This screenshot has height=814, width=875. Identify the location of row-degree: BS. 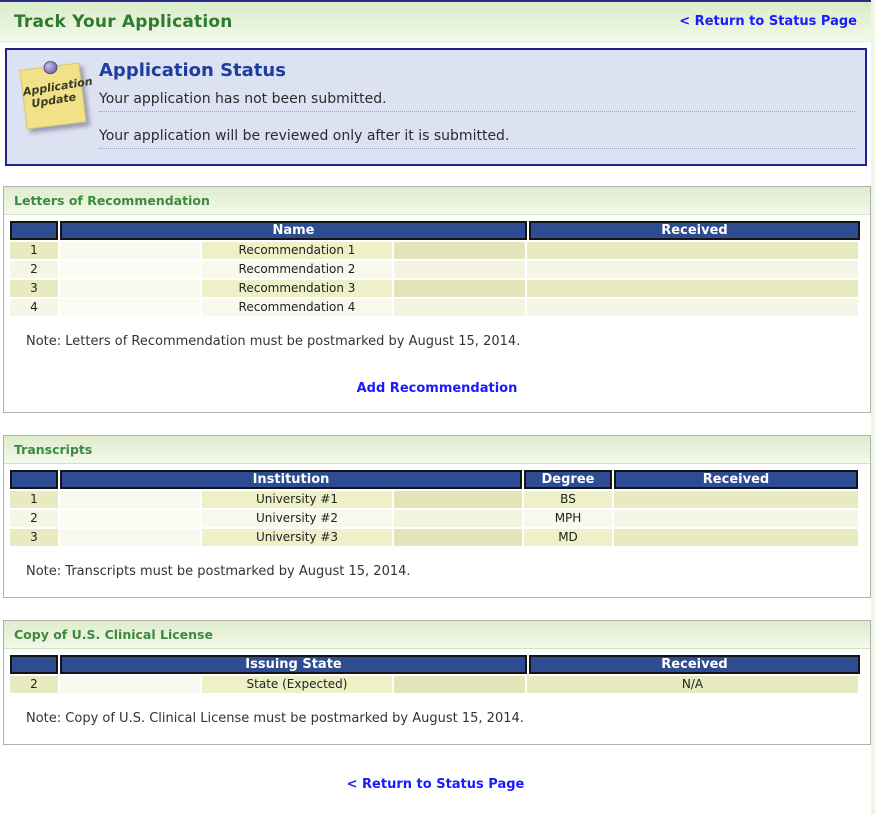
(568, 499).